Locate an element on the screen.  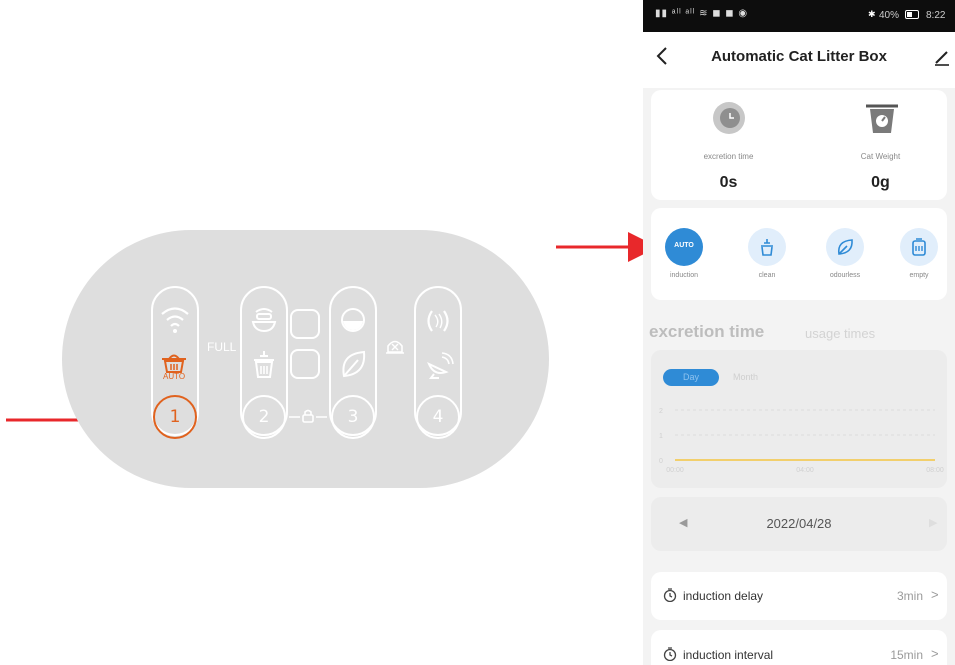
leaf-icon is located at coordinates (354, 364).